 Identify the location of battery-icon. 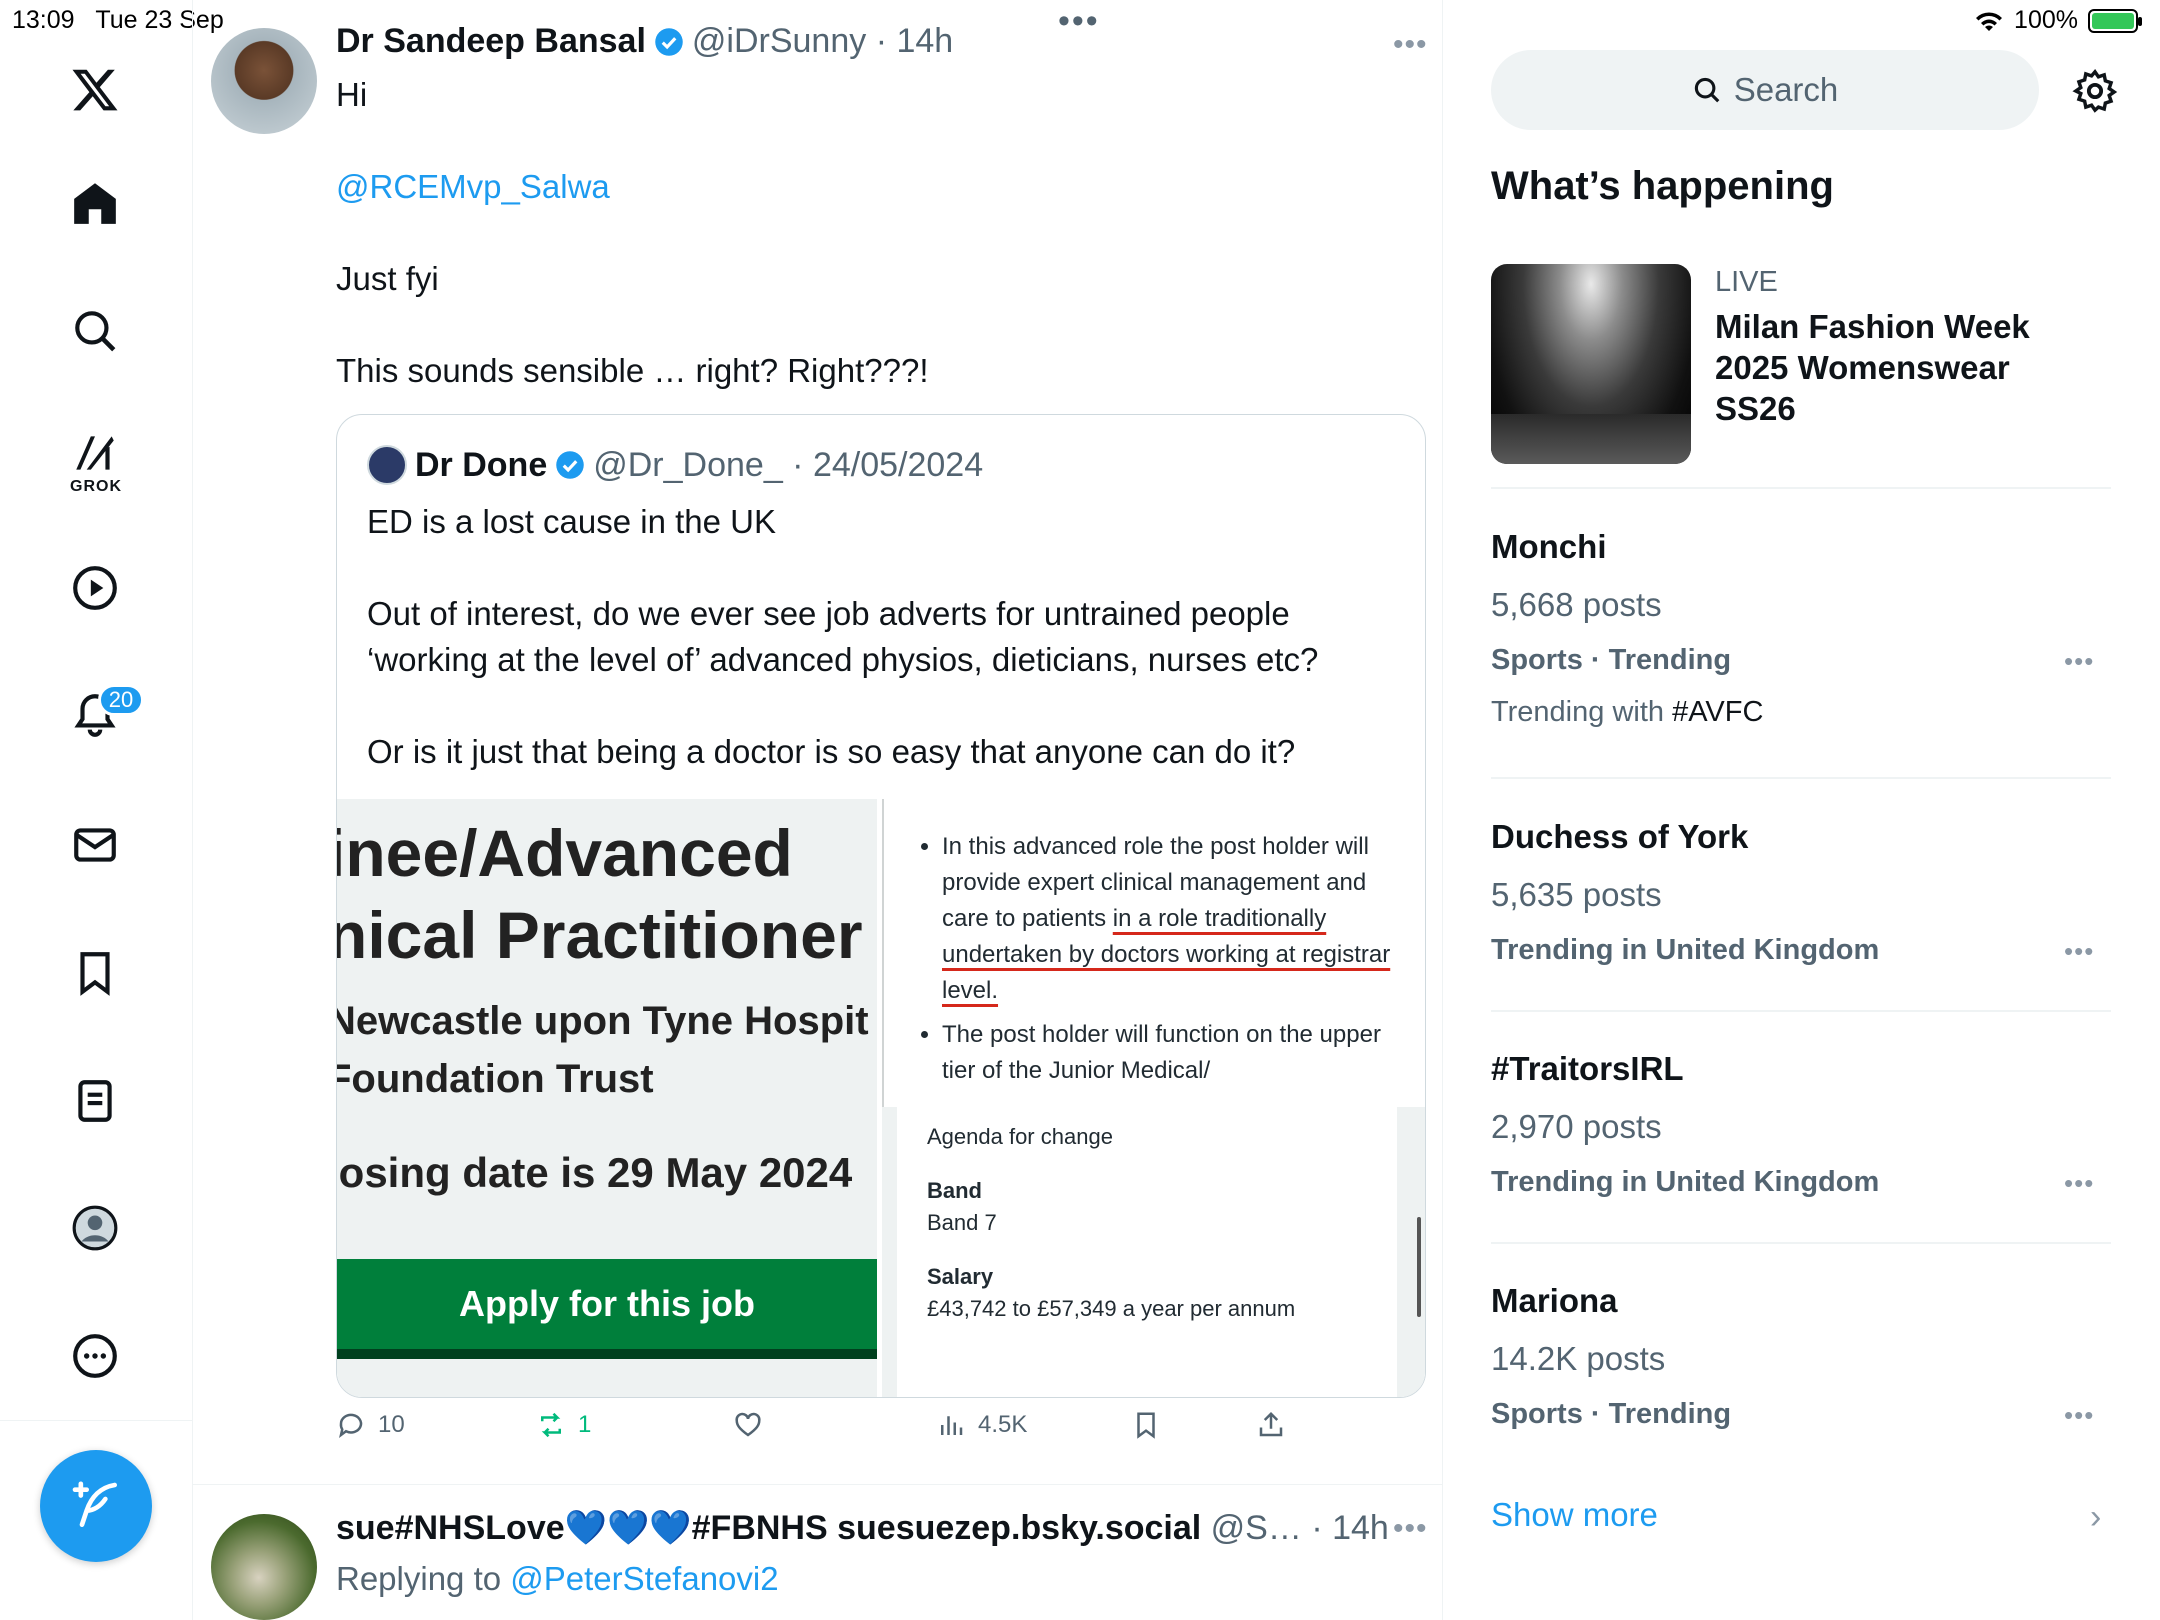
(2115, 20).